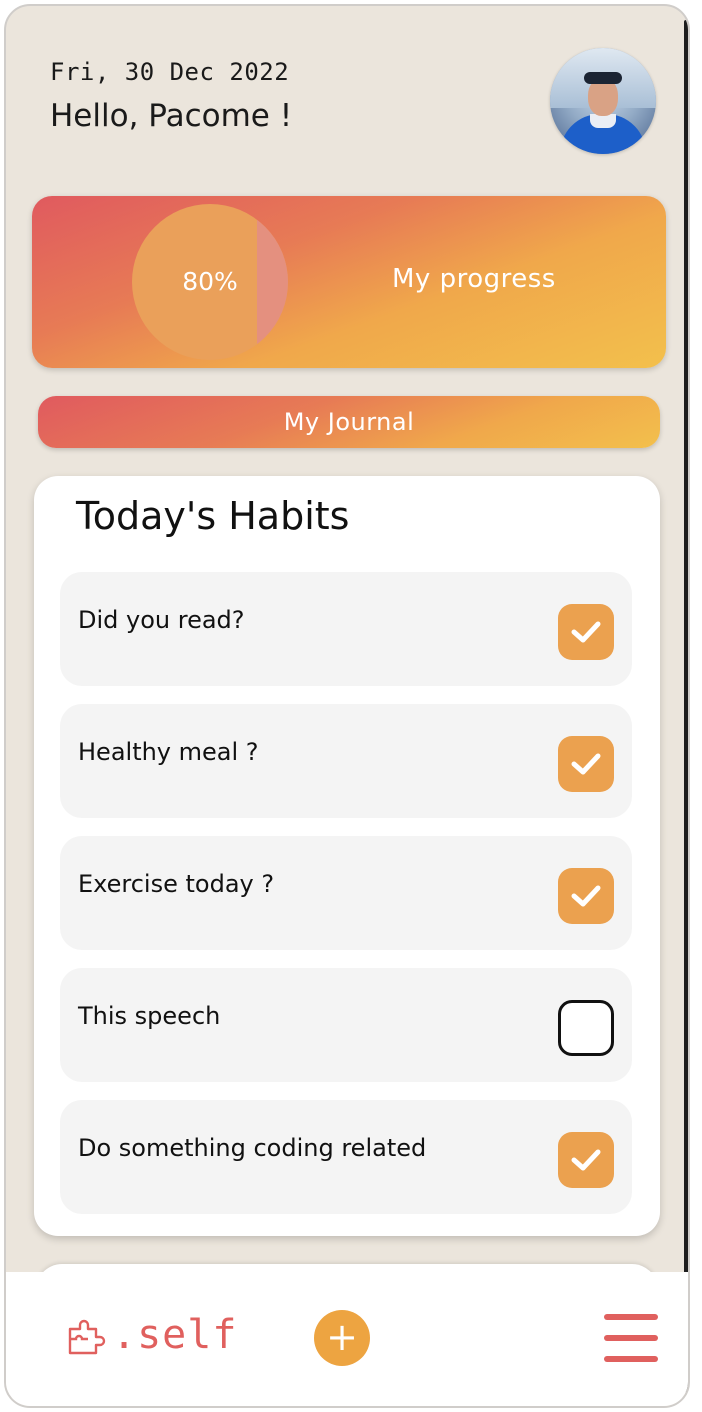 The height and width of the screenshot is (1412, 702). What do you see at coordinates (176, 884) in the screenshot?
I see `habit-label: Exercise today ?` at bounding box center [176, 884].